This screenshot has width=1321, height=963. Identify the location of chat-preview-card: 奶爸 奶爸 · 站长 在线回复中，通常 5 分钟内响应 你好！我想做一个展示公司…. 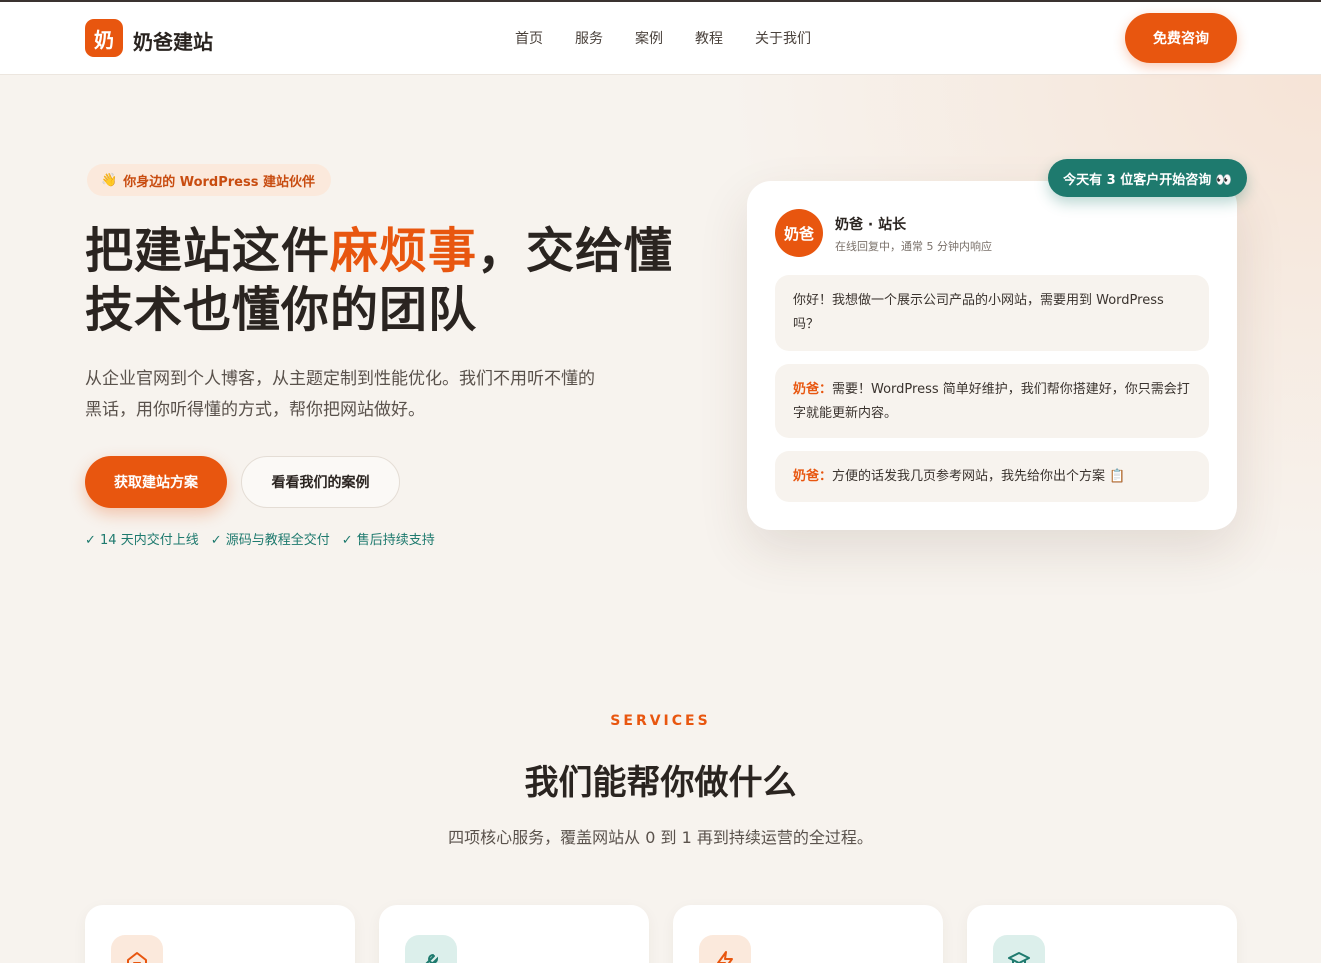
(992, 355).